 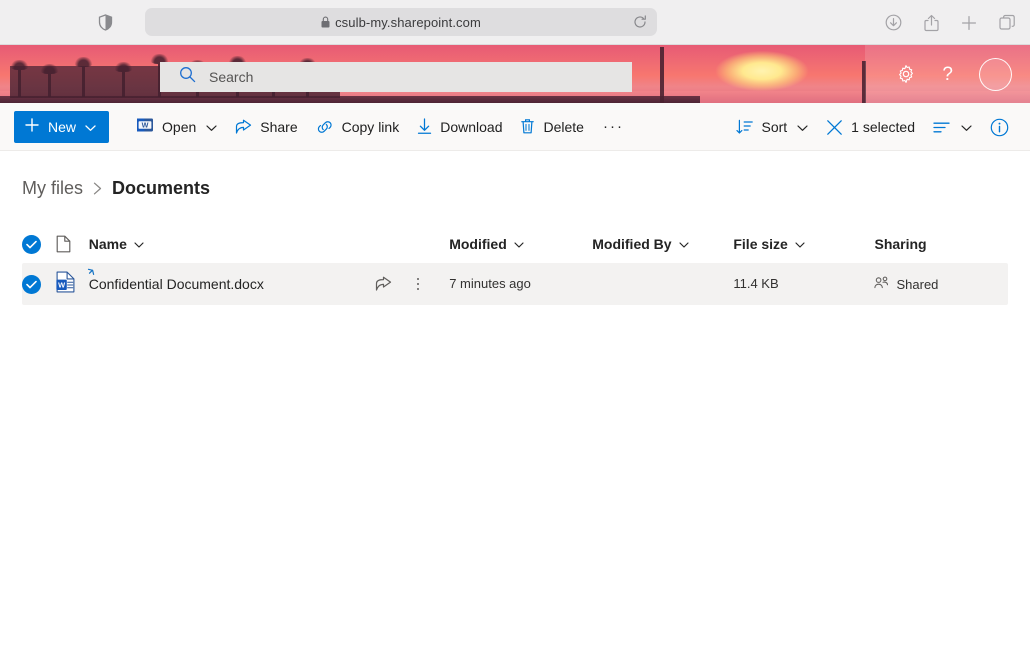 I want to click on download-button: Download, so click(x=459, y=127).